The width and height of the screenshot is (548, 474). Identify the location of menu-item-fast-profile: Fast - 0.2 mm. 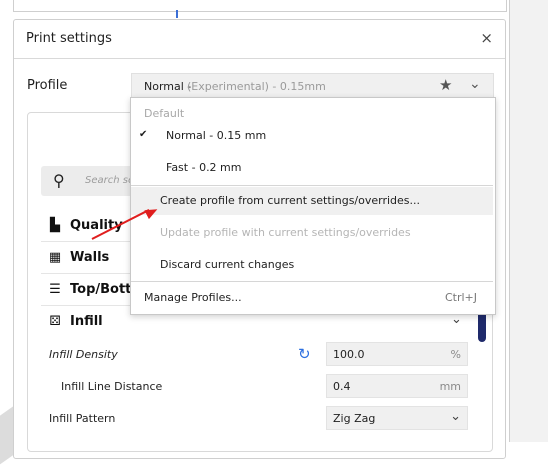
(312, 168).